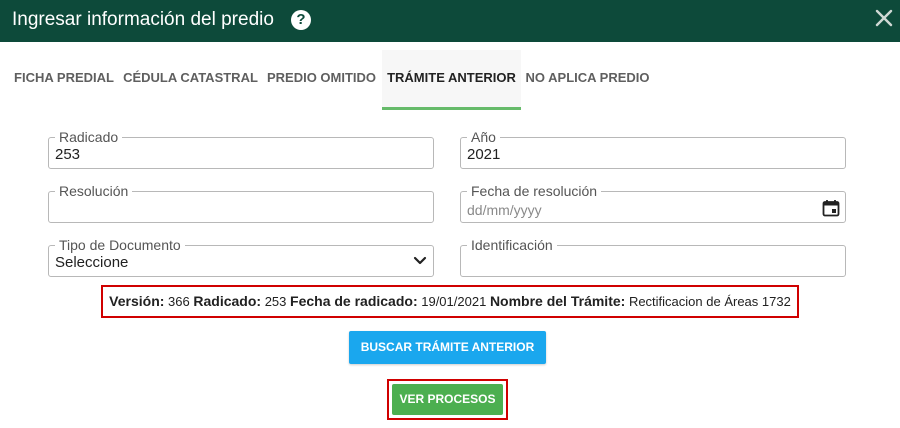  Describe the element at coordinates (557, 301) in the screenshot. I see `nombre-tramite-label: Nombre del Trámite:` at that location.